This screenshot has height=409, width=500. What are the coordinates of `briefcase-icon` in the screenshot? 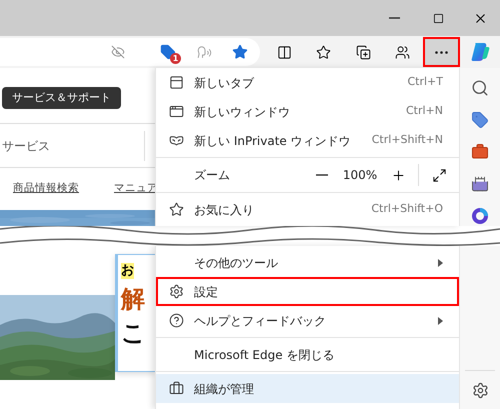 It's located at (176, 388).